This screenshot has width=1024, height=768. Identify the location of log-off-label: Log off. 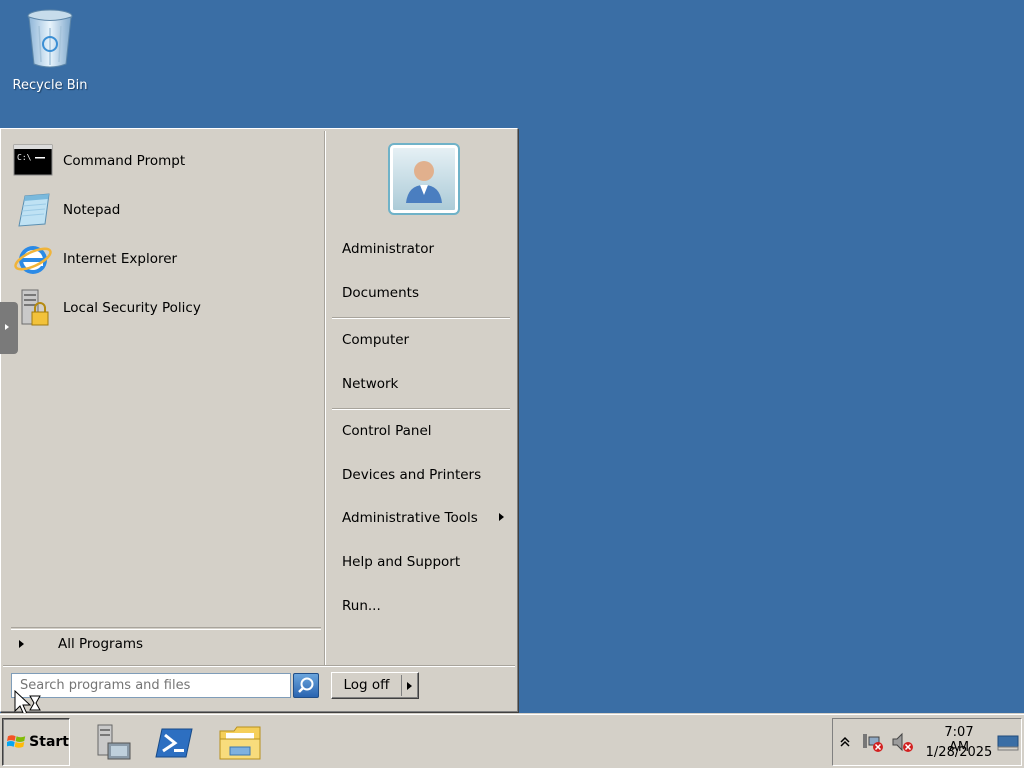
(367, 685).